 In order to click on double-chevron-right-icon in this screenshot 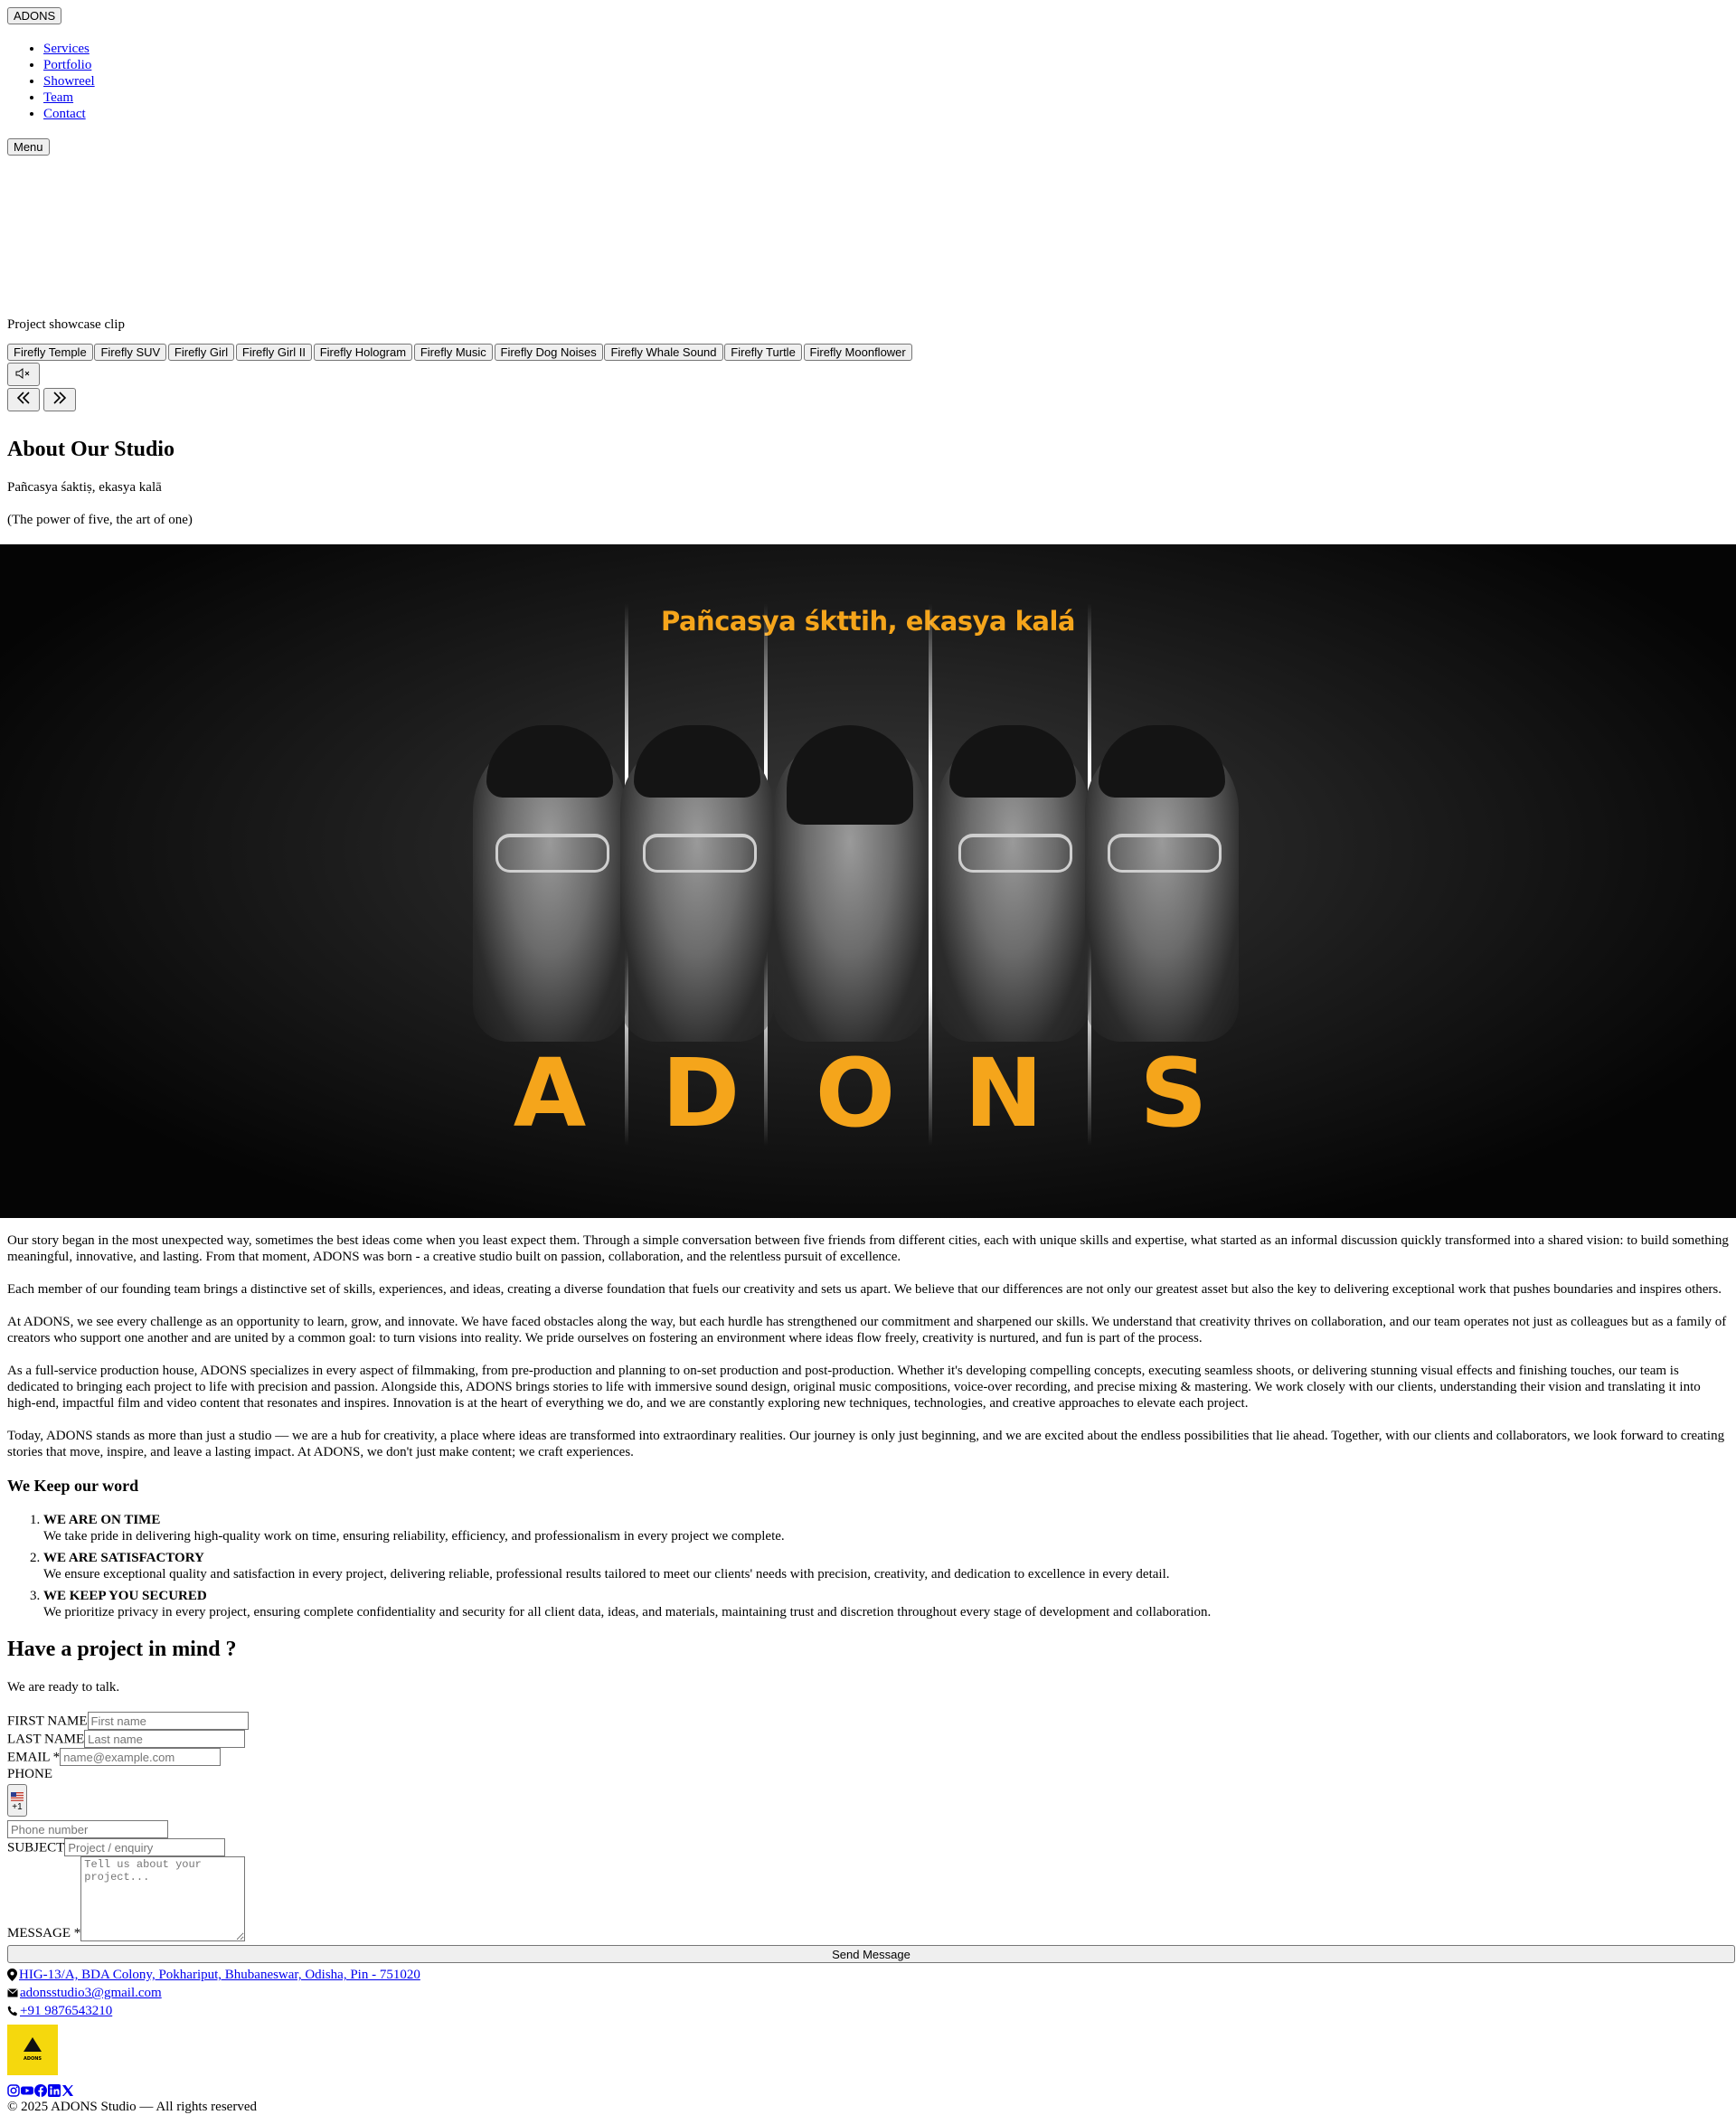, I will do `click(60, 397)`.